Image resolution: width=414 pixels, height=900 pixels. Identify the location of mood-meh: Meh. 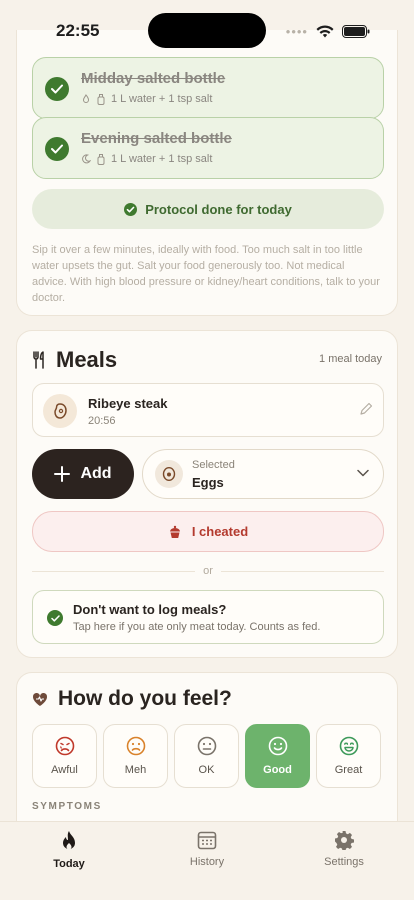
(135, 756).